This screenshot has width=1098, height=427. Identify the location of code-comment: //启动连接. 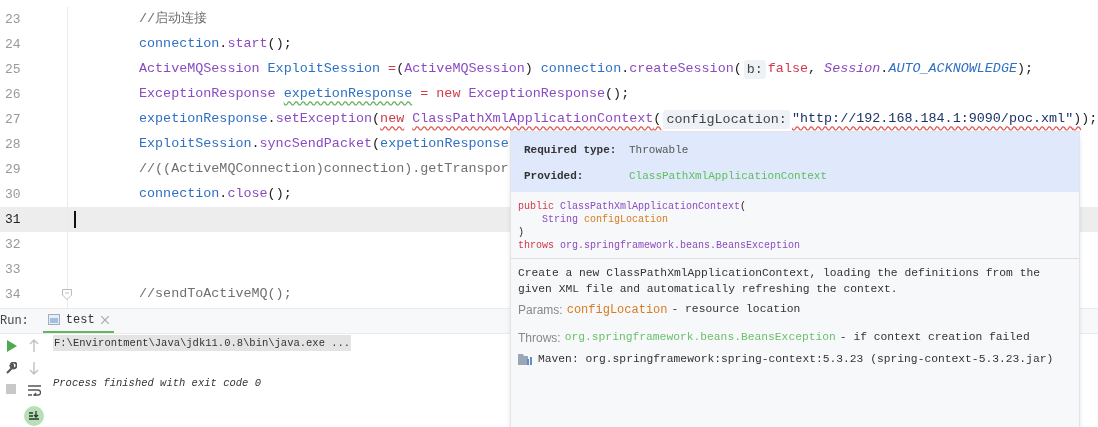
(173, 19).